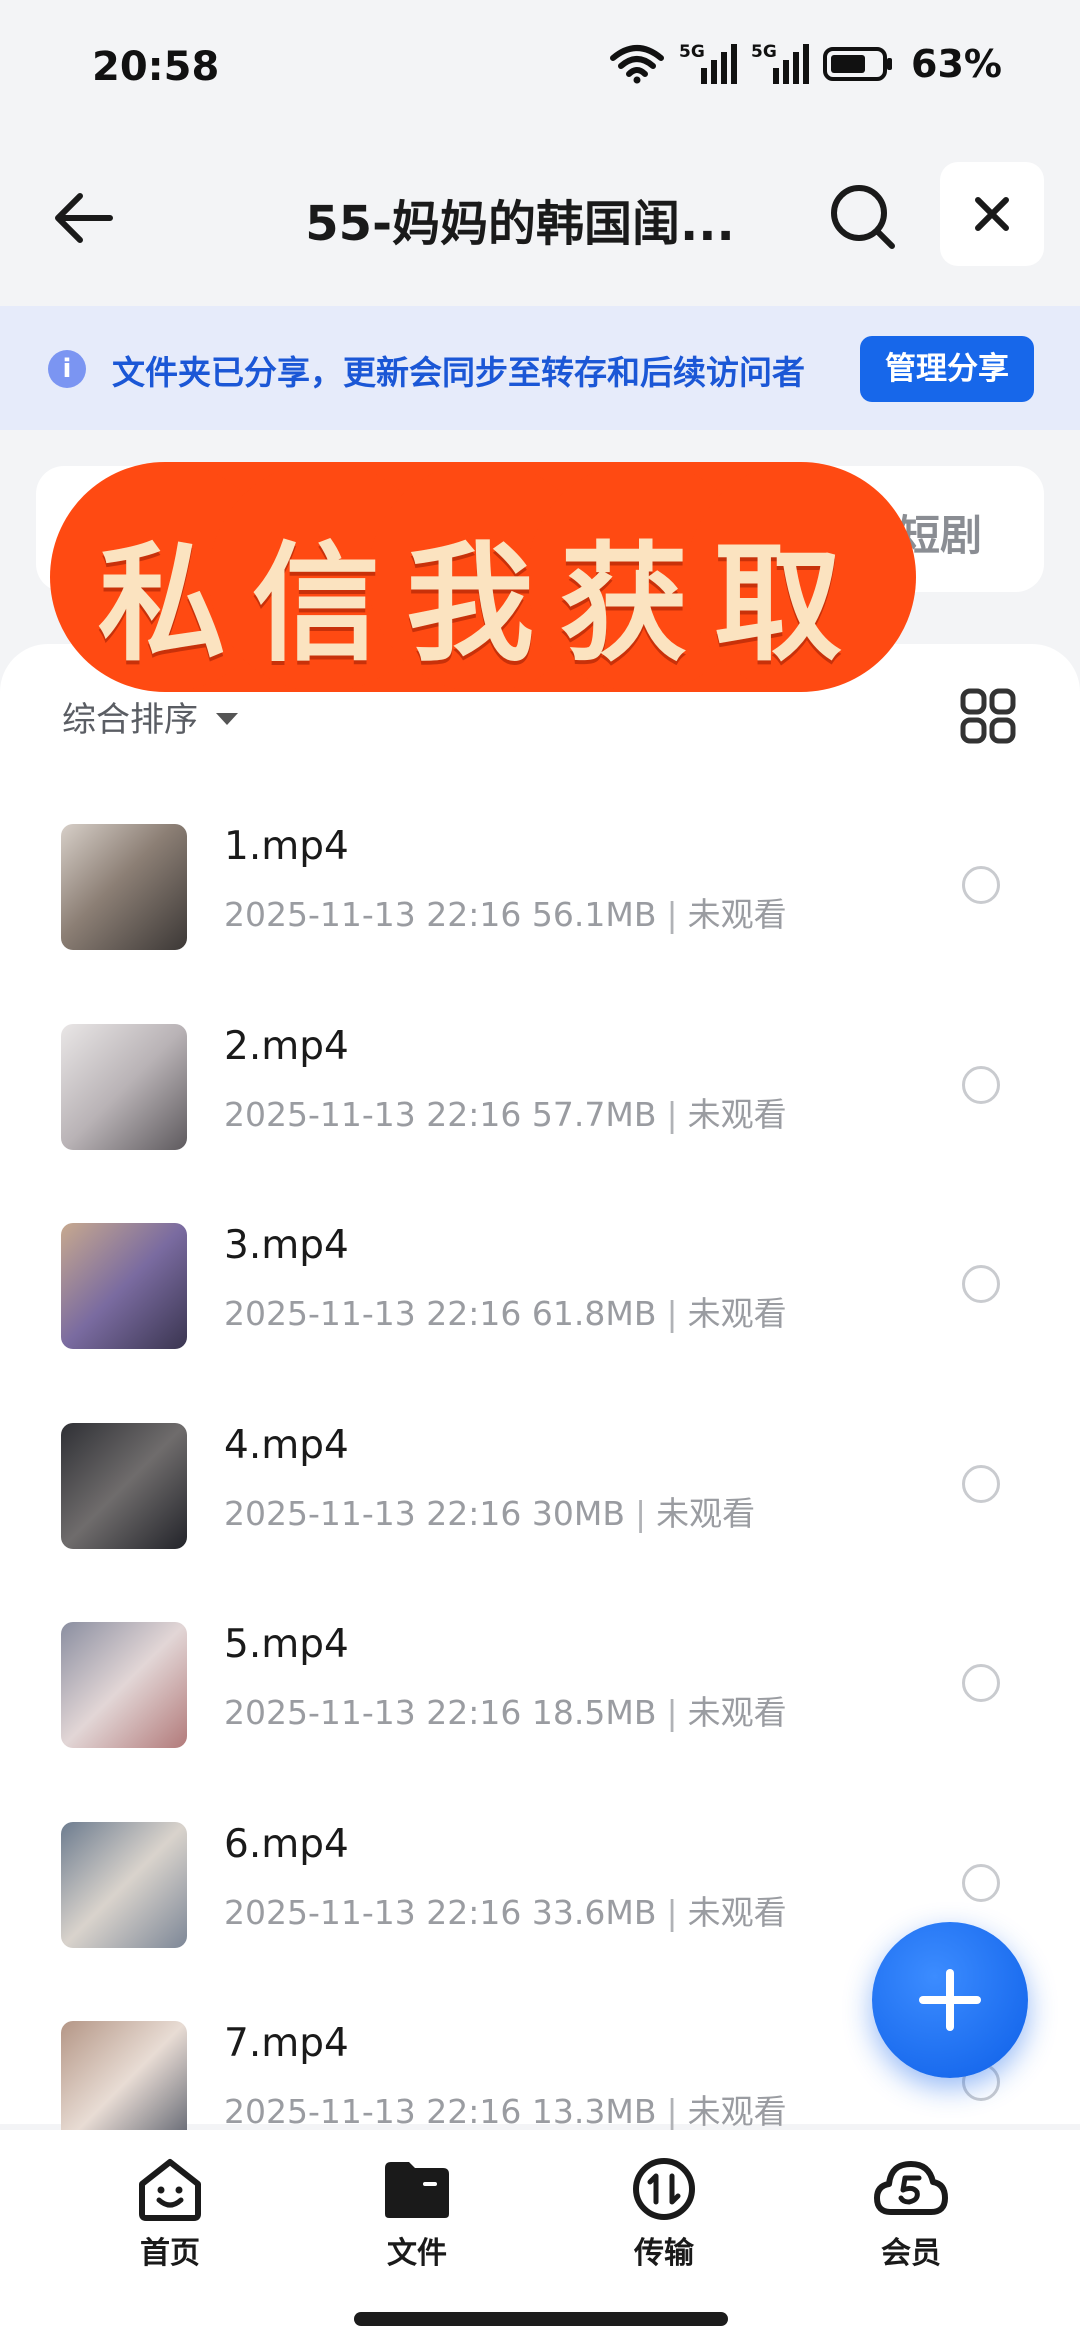  What do you see at coordinates (286, 1644) in the screenshot?
I see `file-name: 5.mp4` at bounding box center [286, 1644].